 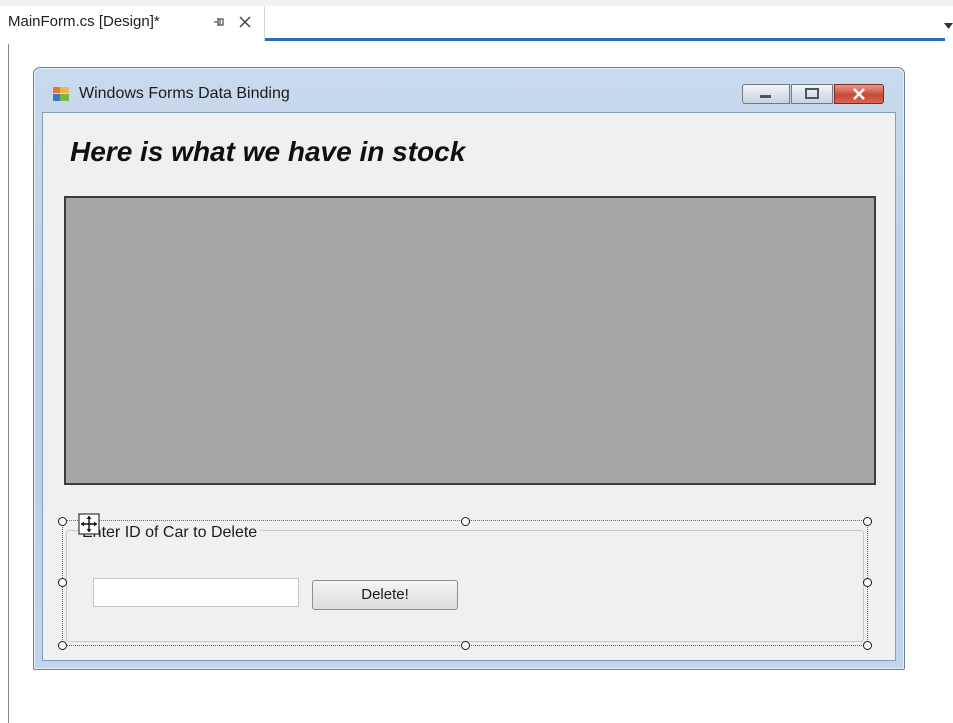 I want to click on windows-form-icon, so click(x=61, y=94).